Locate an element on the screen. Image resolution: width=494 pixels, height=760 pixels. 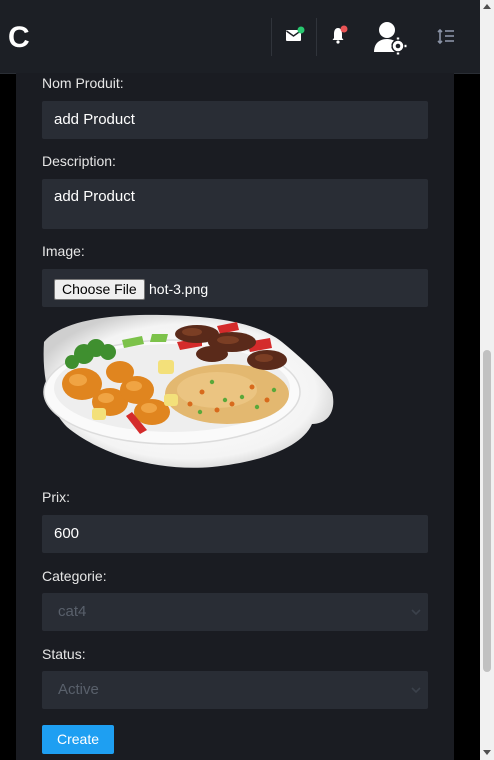
price-input: 600 is located at coordinates (235, 534).